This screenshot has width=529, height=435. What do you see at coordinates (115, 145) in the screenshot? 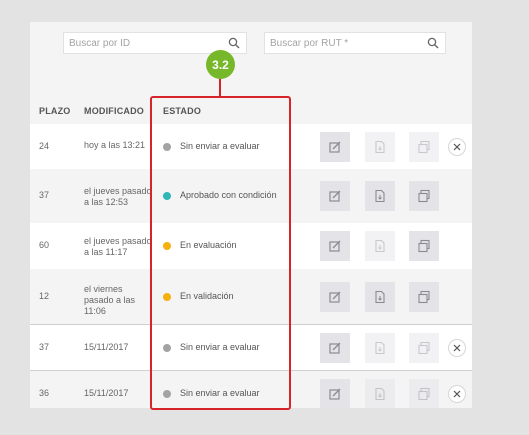
I see `modificado-cell: hoy a las 13:21` at bounding box center [115, 145].